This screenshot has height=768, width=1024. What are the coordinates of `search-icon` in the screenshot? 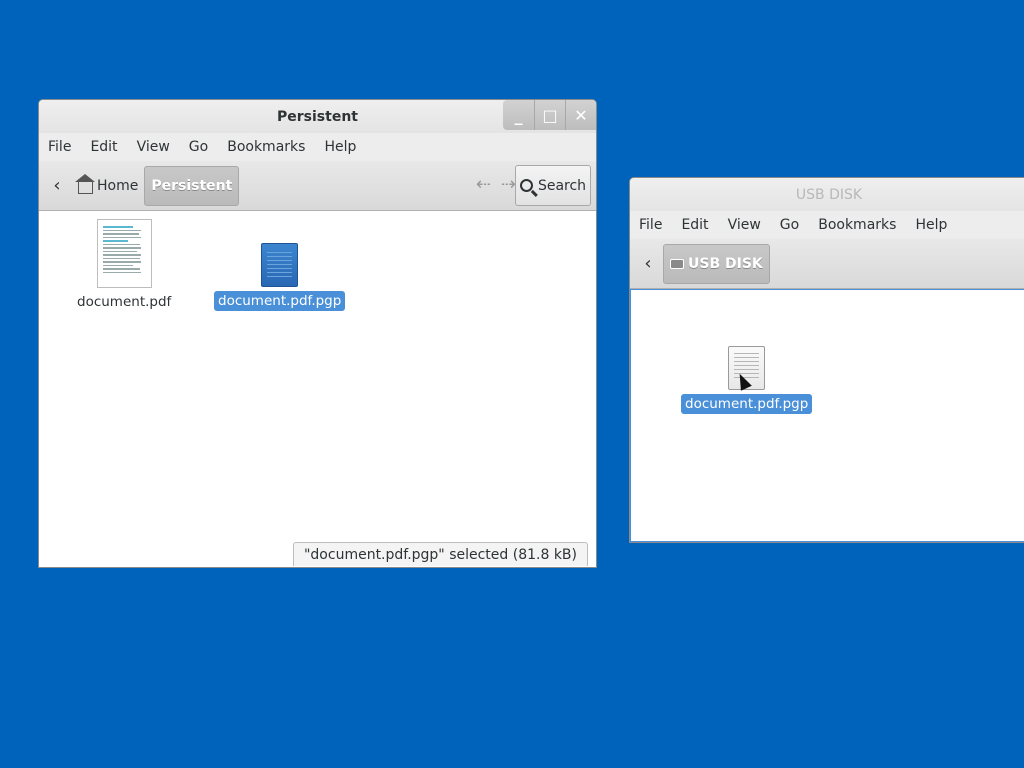 It's located at (526, 185).